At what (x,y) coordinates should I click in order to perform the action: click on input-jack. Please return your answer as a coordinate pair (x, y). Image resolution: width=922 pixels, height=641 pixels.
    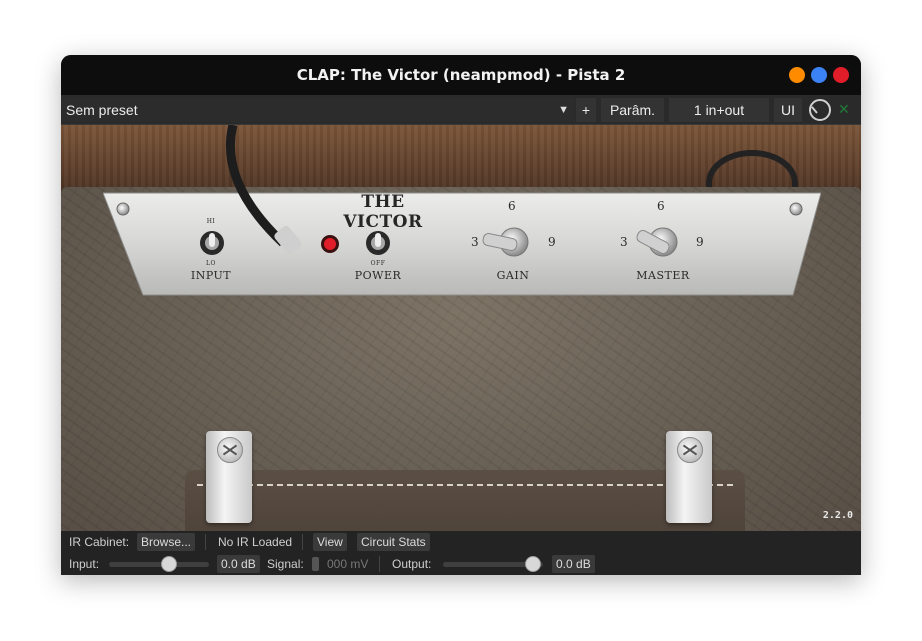
    Looking at the image, I should click on (286, 247).